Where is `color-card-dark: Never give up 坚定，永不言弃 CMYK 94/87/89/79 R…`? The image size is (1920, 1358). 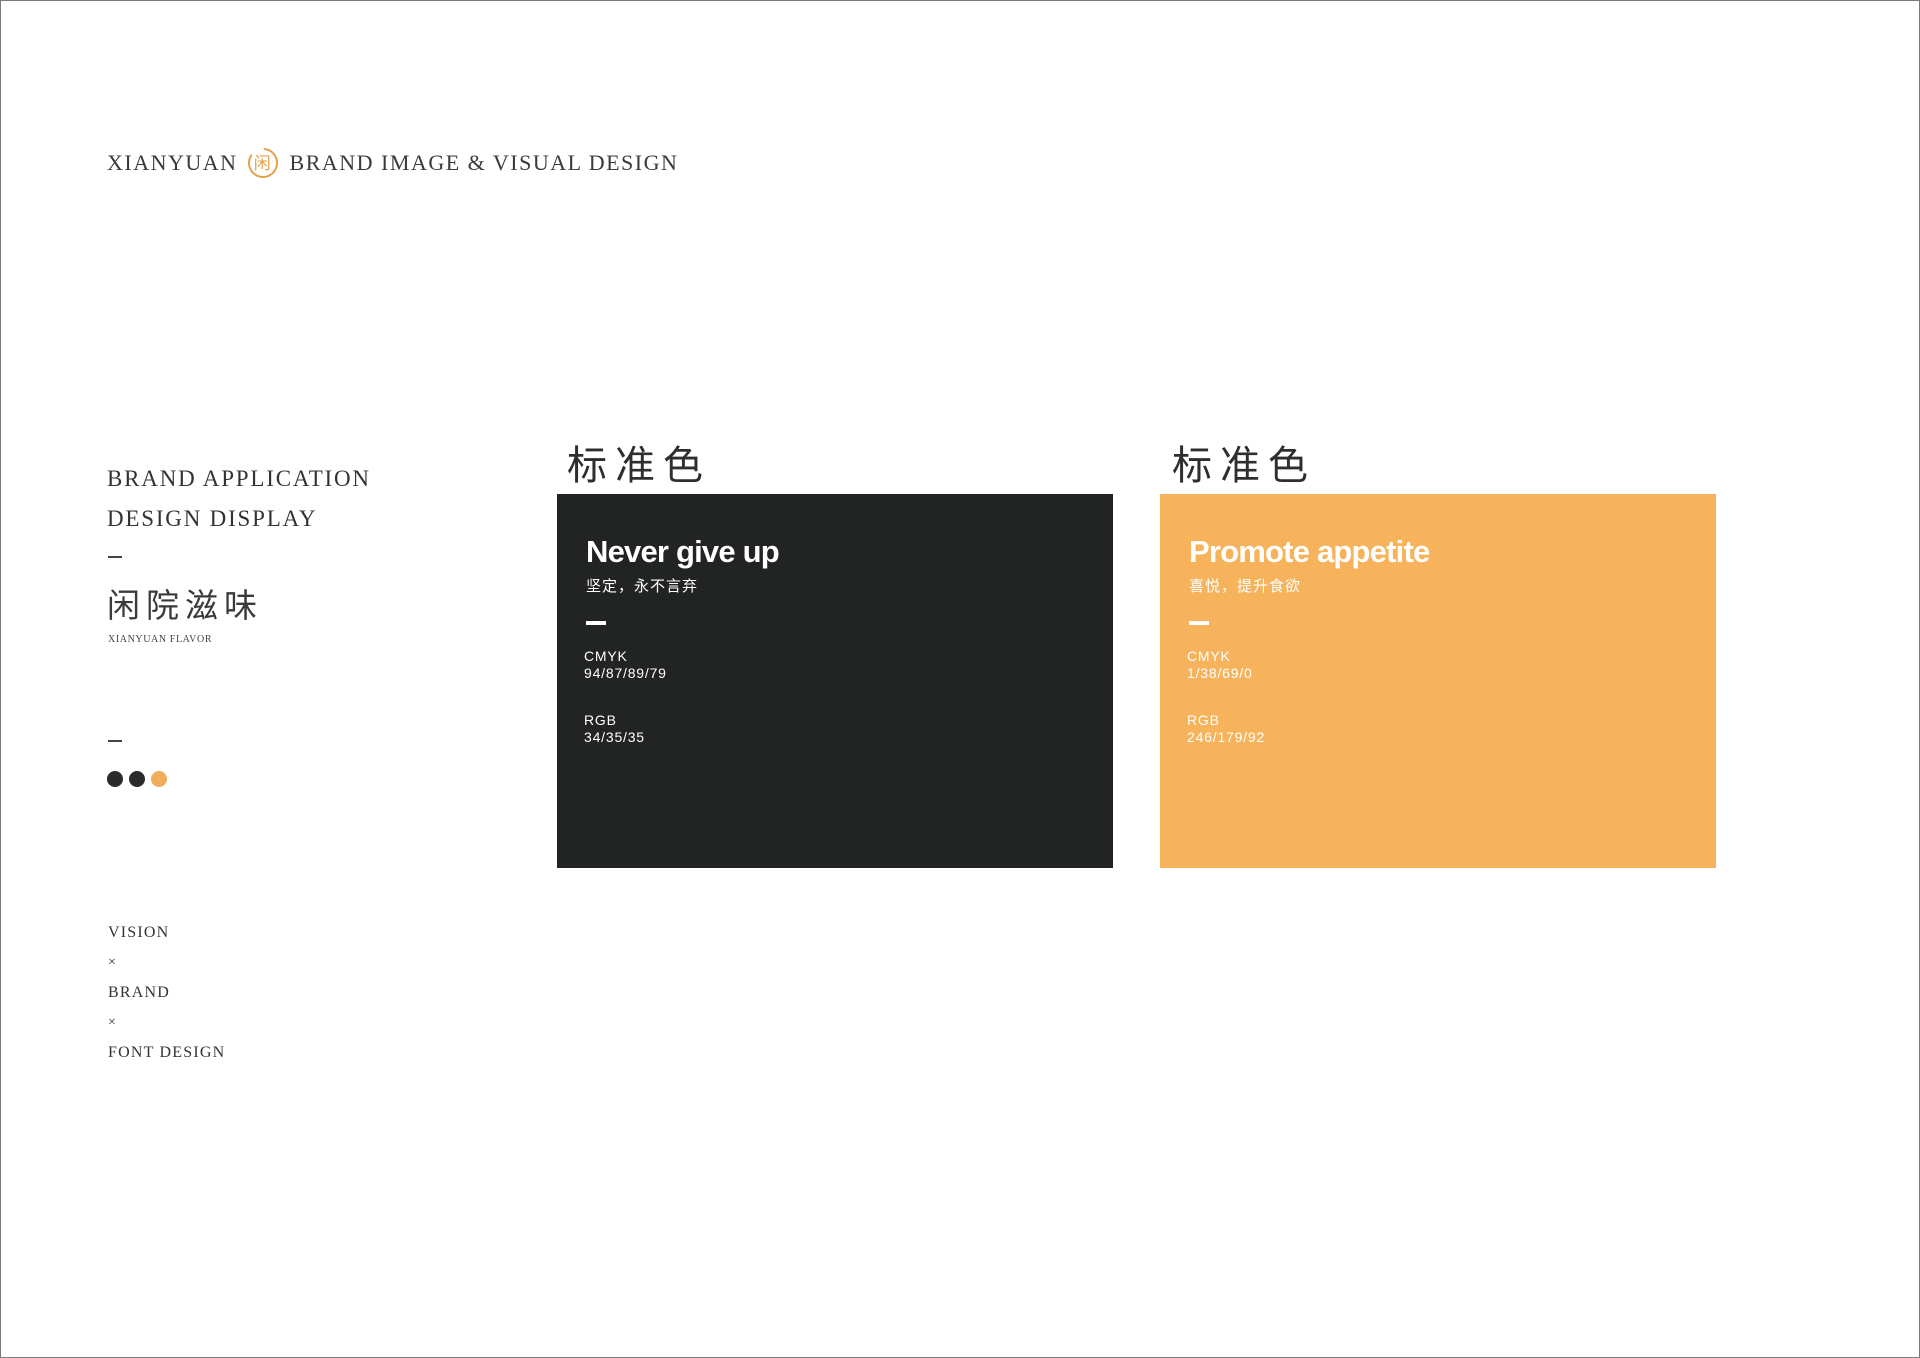
color-card-dark: Never give up 坚定，永不言弃 CMYK 94/87/89/79 R… is located at coordinates (835, 681).